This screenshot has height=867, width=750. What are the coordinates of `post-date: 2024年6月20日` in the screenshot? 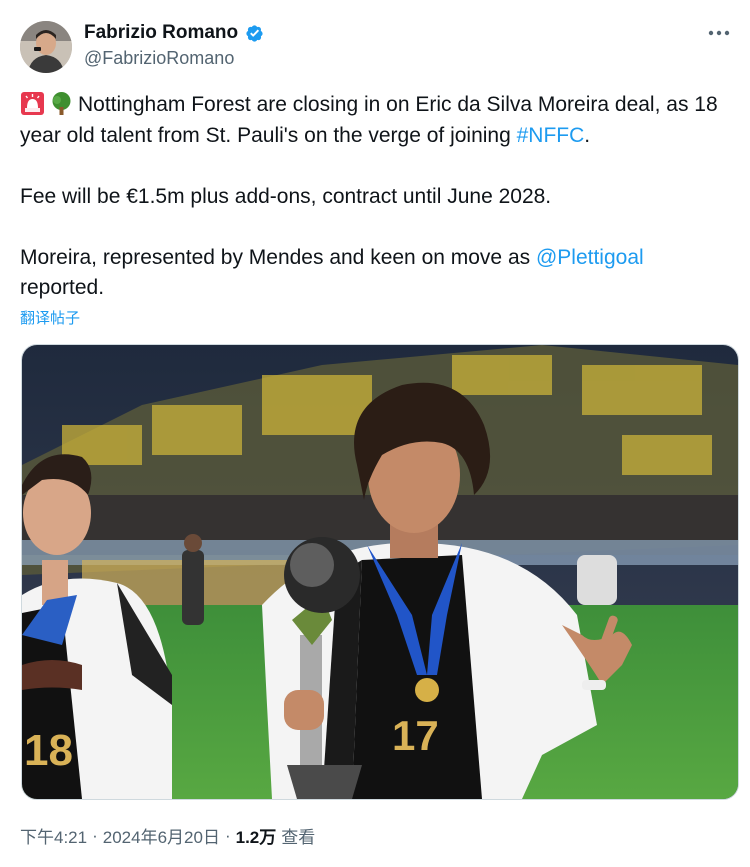 It's located at (161, 835).